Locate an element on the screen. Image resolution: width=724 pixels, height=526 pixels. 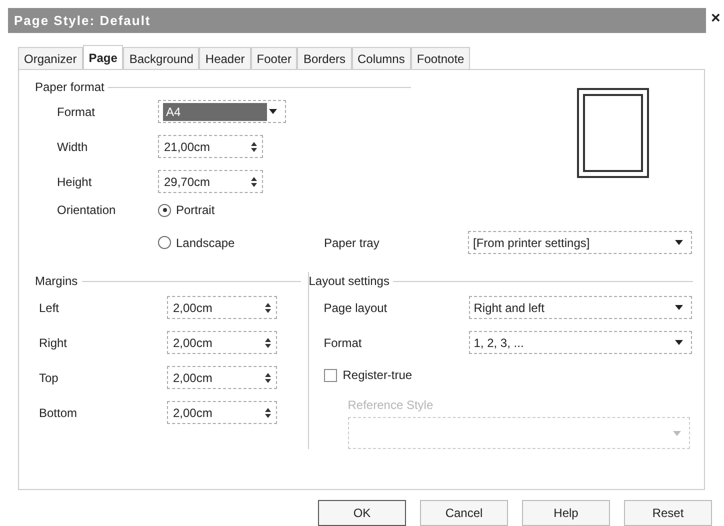
field-label: Height is located at coordinates (75, 182).